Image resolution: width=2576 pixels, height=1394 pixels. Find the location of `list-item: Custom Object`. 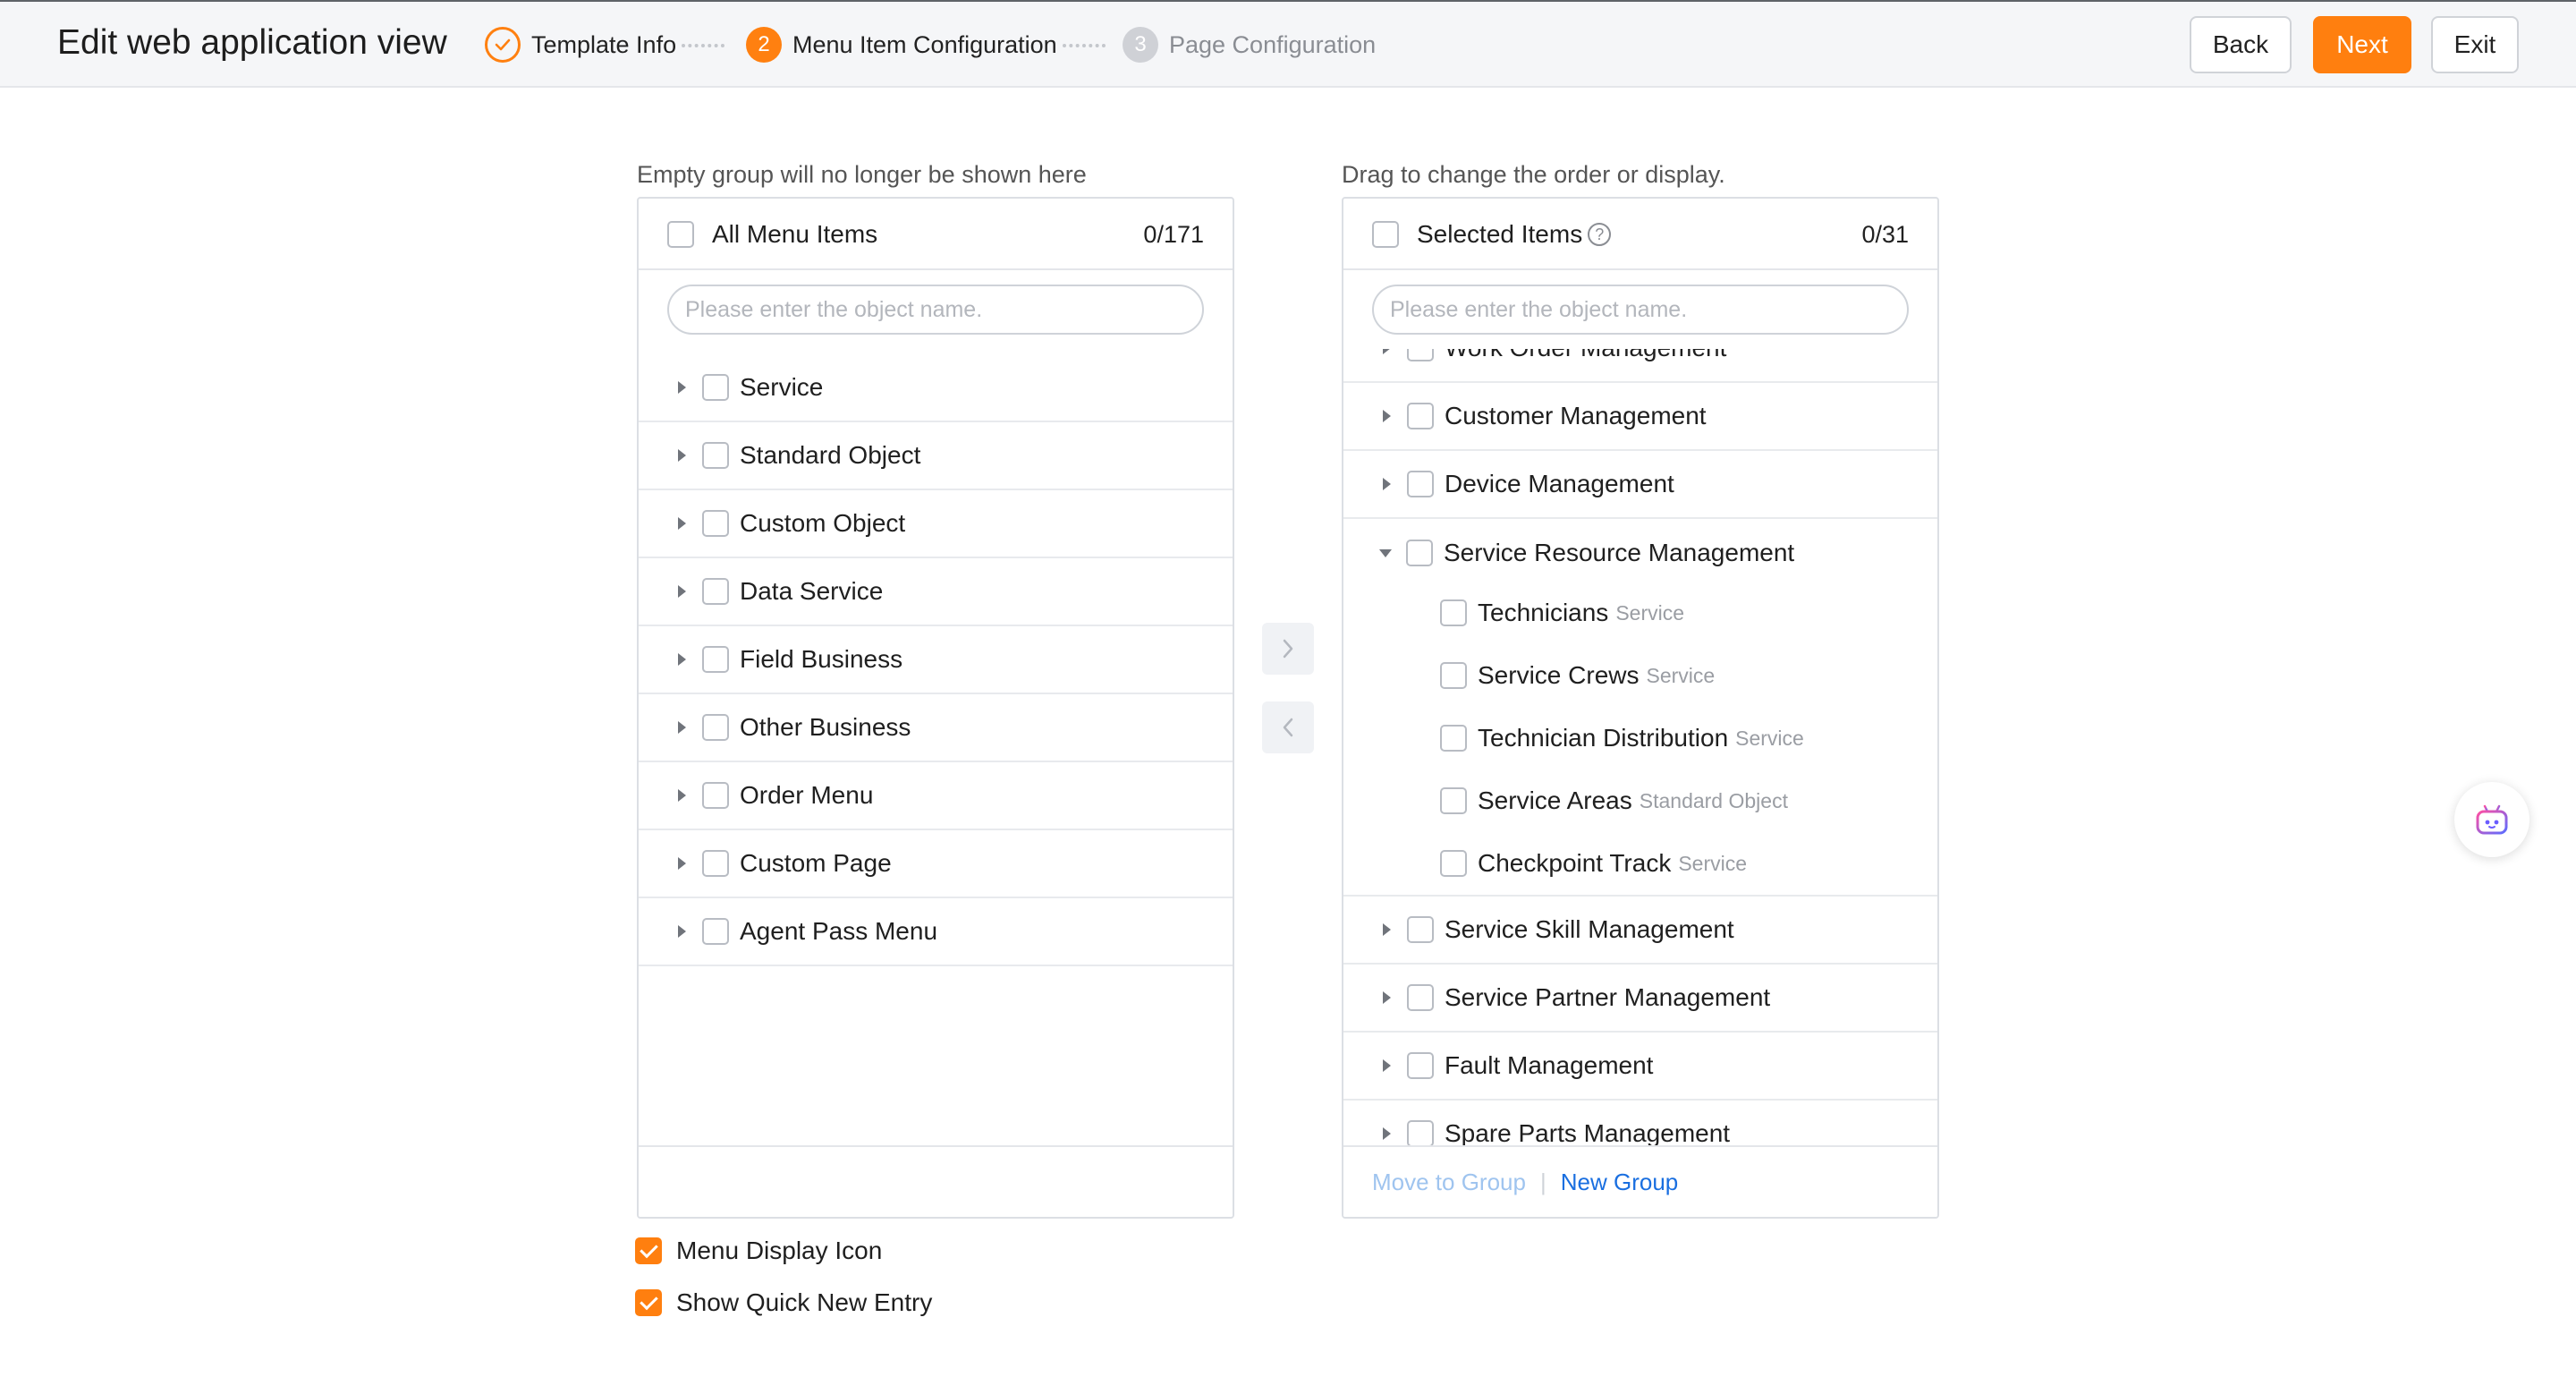

list-item: Custom Object is located at coordinates (936, 524).